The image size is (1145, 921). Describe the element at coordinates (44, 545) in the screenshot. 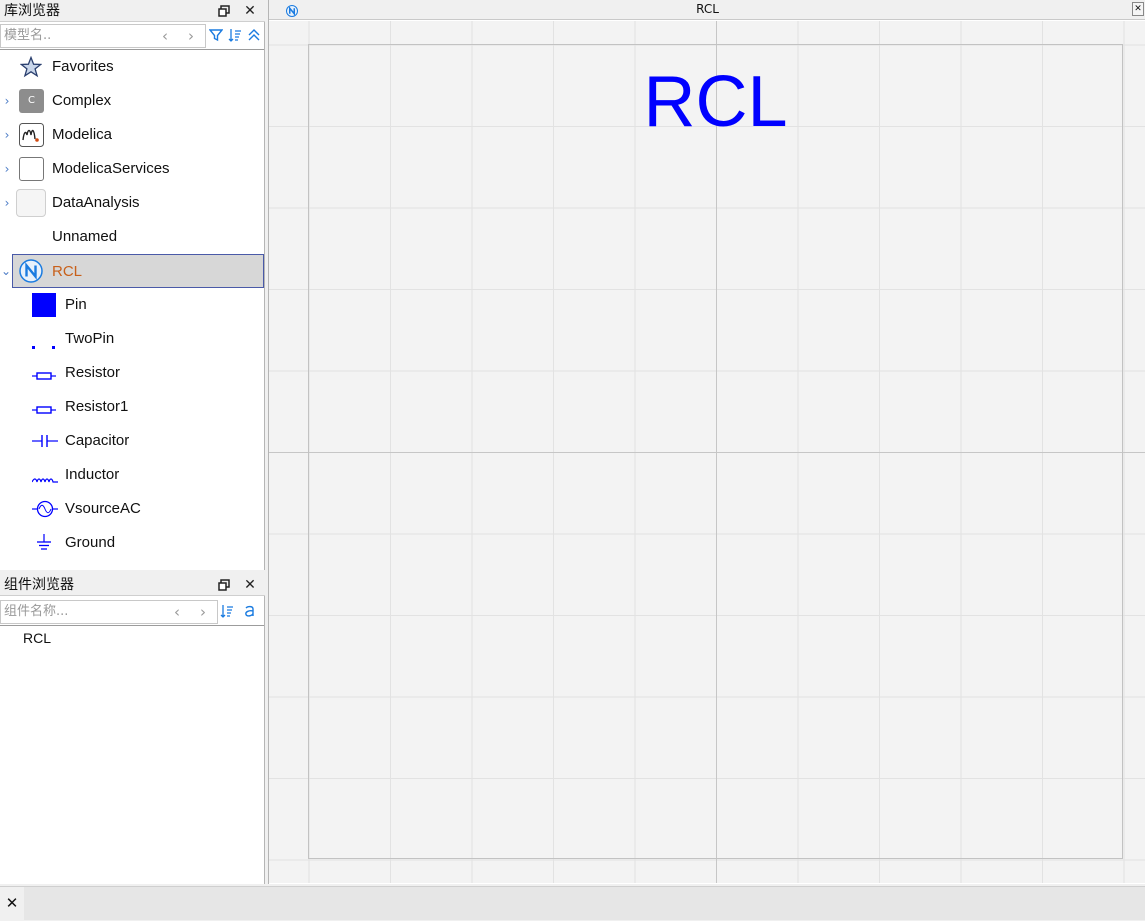

I see `ground-icon` at that location.